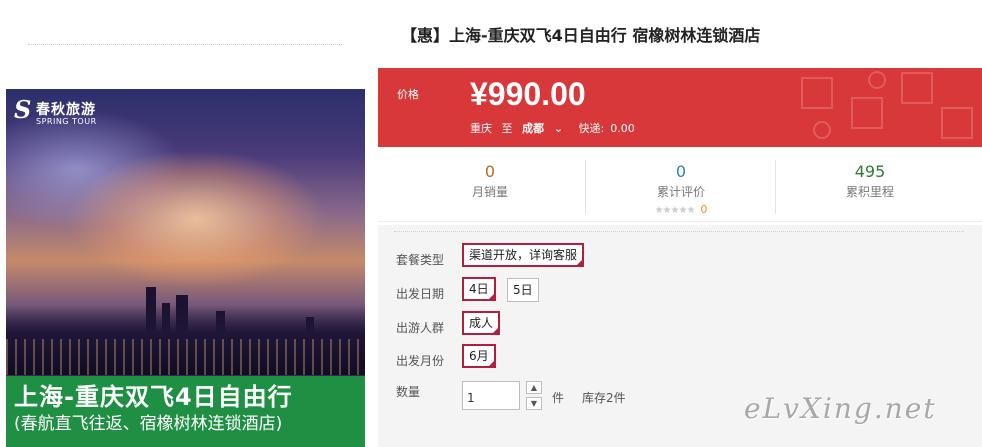 This screenshot has height=447, width=982. I want to click on monthly-sales-value: 0, so click(490, 171).